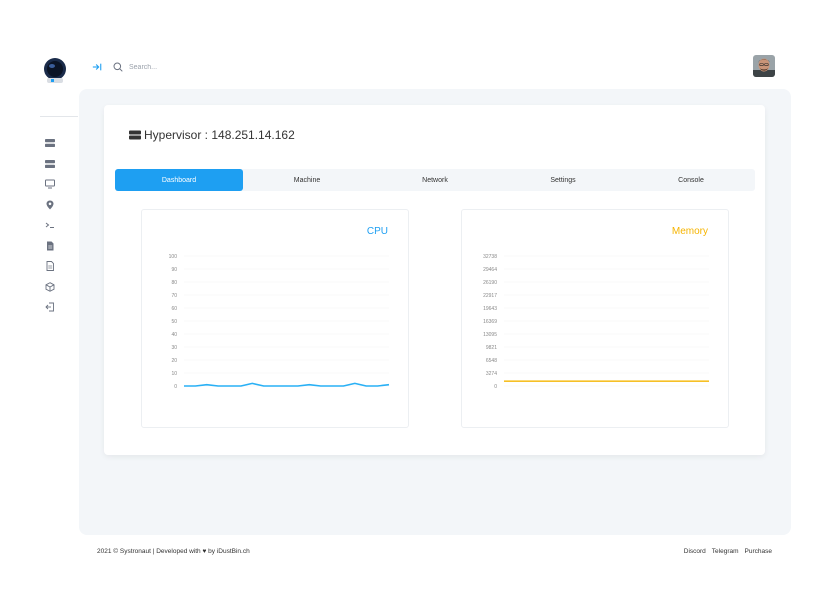 This screenshot has height=614, width=833. What do you see at coordinates (490, 335) in the screenshot?
I see `y-tick-label: 13095` at bounding box center [490, 335].